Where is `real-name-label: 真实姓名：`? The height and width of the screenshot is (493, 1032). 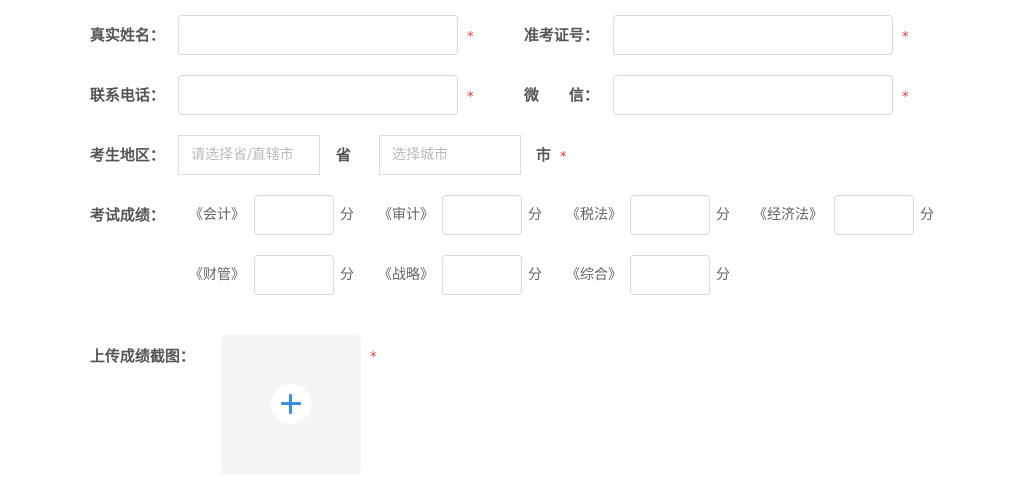 real-name-label: 真实姓名： is located at coordinates (128, 35).